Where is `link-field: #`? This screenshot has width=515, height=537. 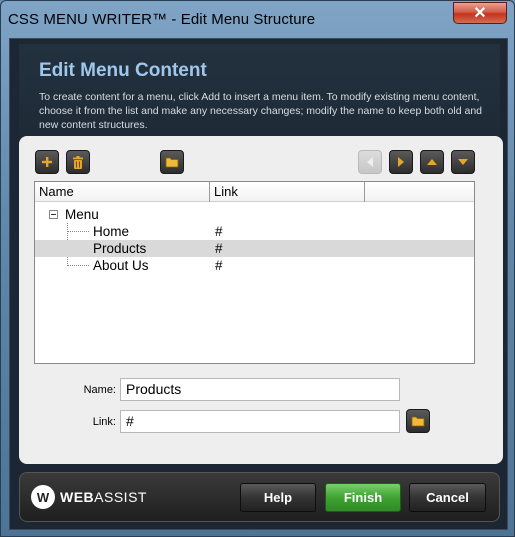
link-field: # is located at coordinates (260, 421).